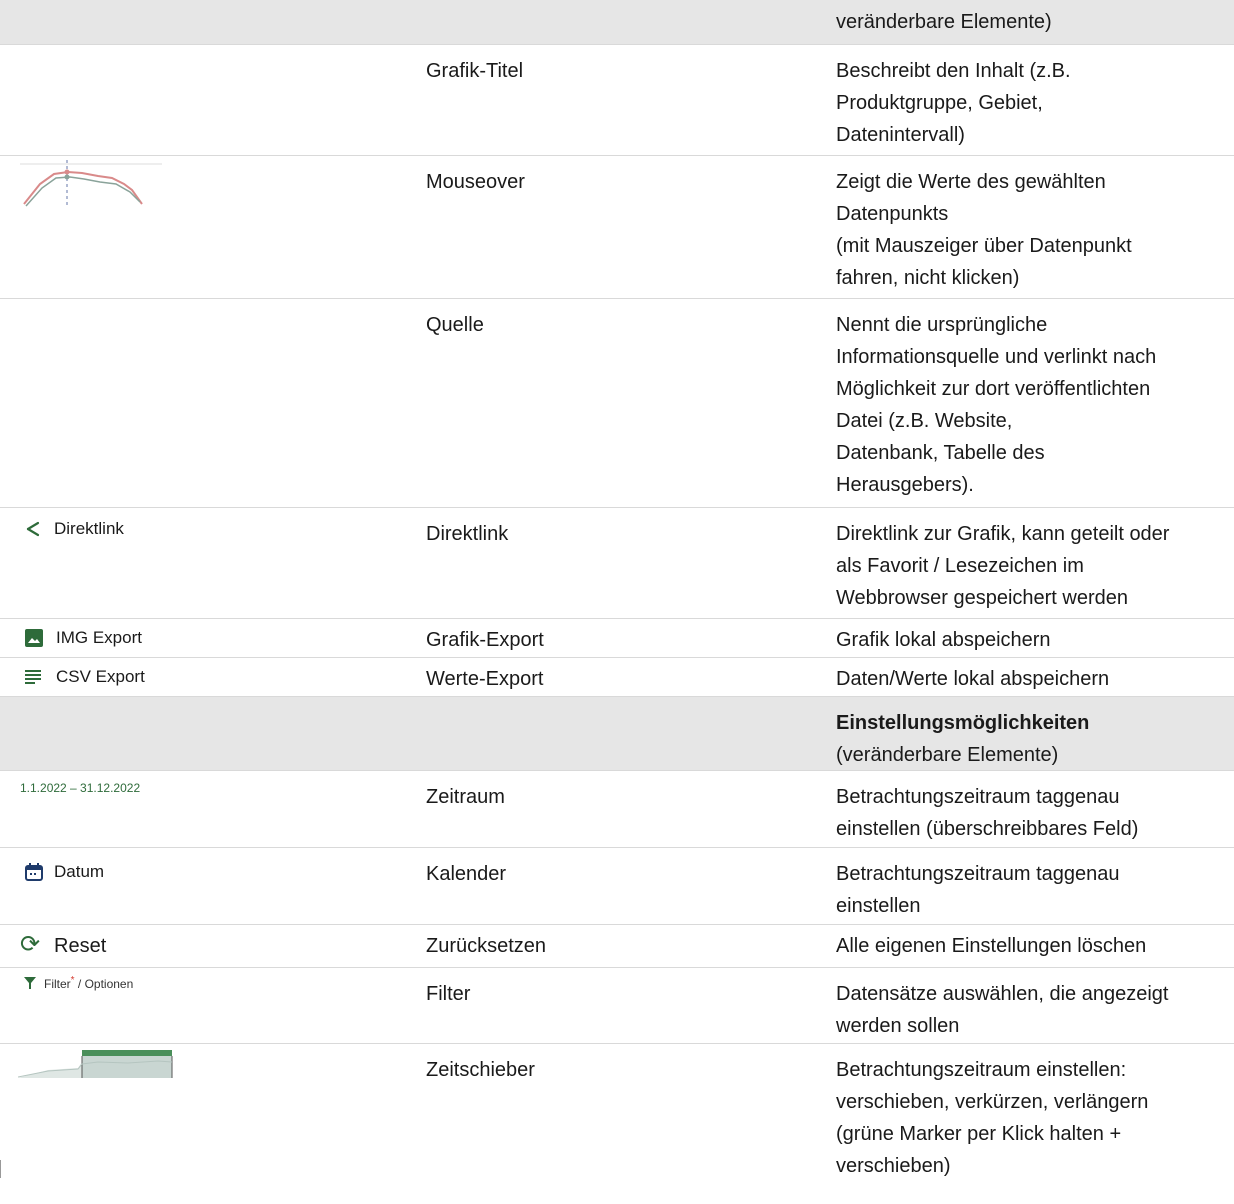 Image resolution: width=1234 pixels, height=1204 pixels. I want to click on element-description: Alle eigenen Einstellungen löschen, so click(1031, 946).